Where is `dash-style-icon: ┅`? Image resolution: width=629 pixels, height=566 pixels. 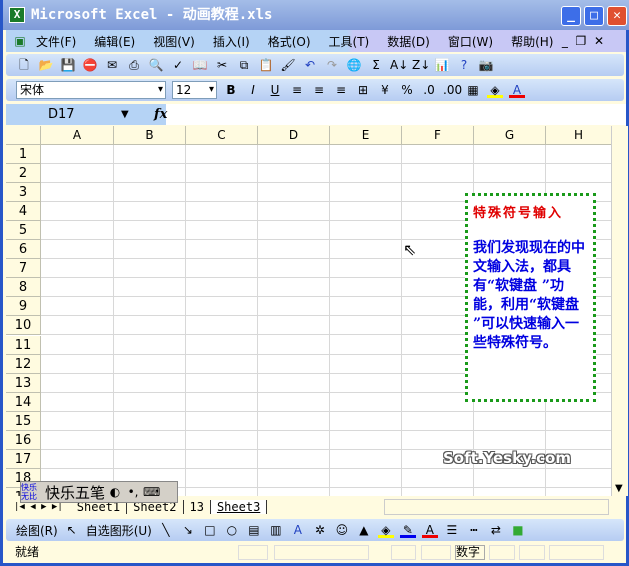 dash-style-icon: ┅ is located at coordinates (474, 530).